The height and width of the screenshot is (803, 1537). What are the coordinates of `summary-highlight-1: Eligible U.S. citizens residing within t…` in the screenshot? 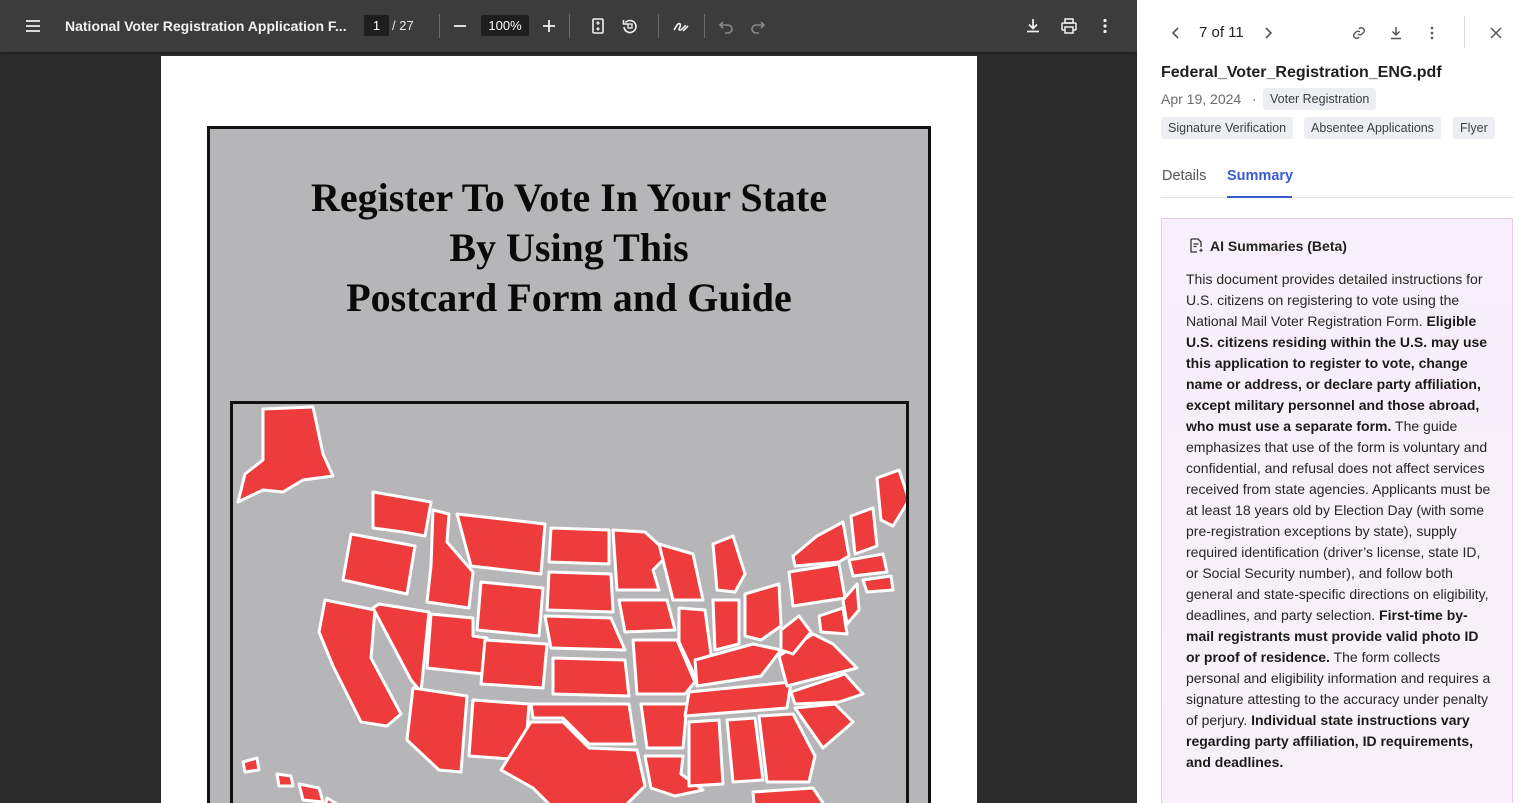 It's located at (1337, 373).